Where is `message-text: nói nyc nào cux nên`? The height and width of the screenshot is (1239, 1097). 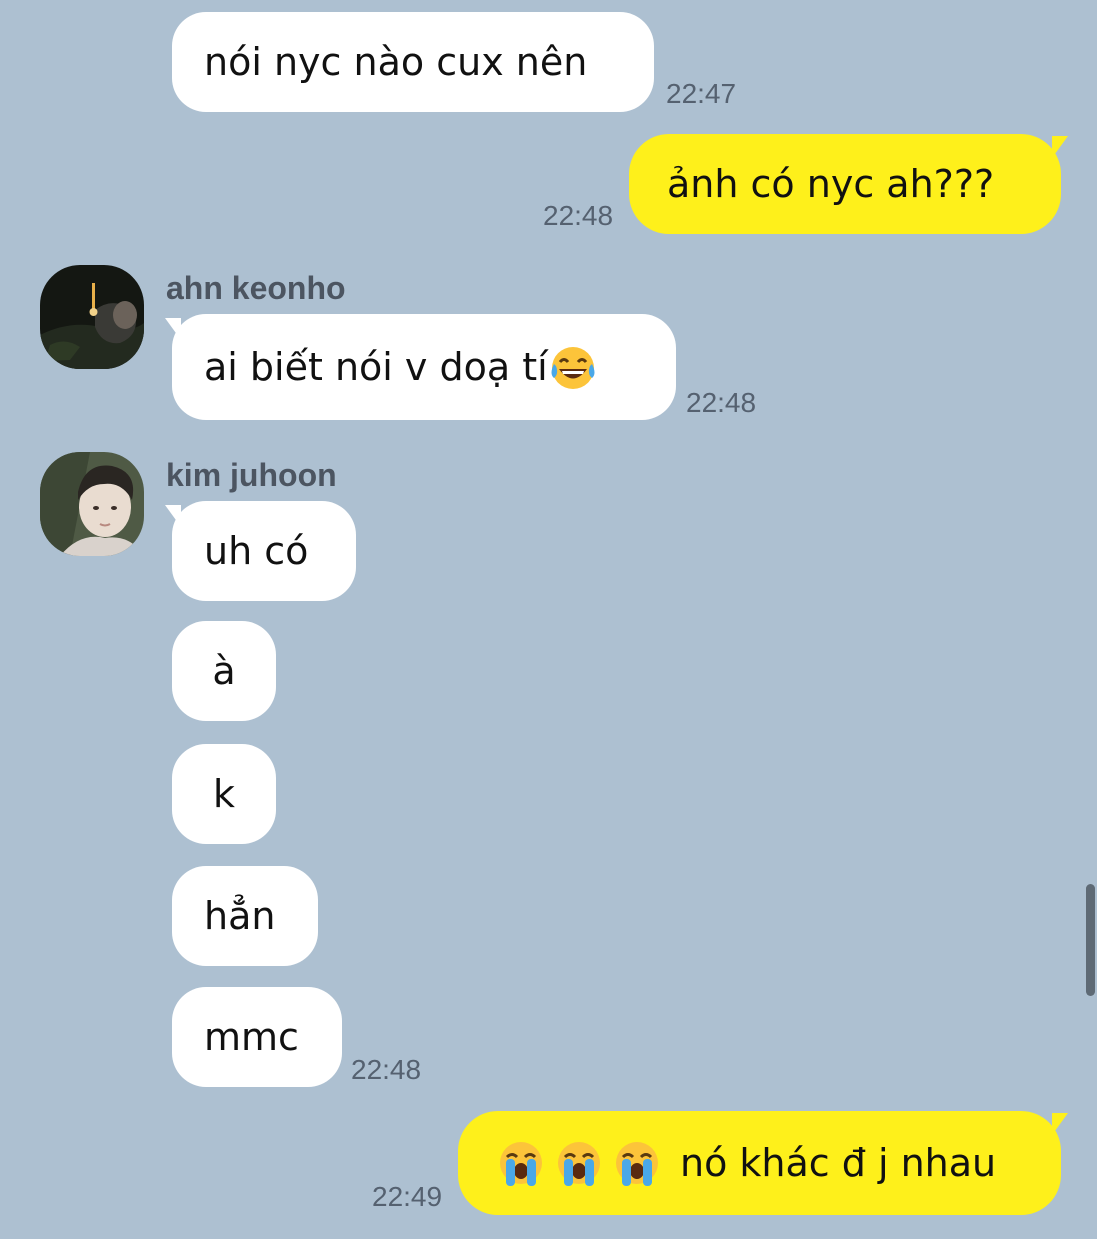
message-text: nói nyc nào cux nên is located at coordinates (396, 62).